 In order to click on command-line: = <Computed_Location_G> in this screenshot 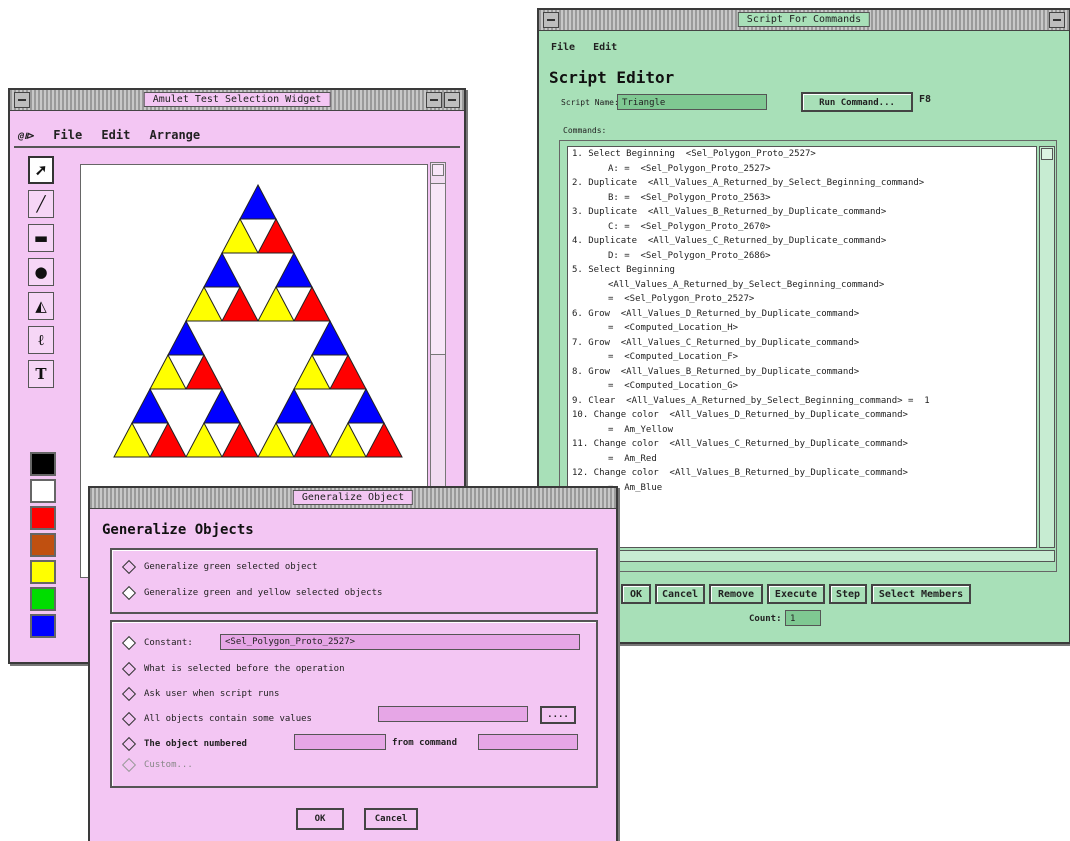, I will do `click(802, 386)`.